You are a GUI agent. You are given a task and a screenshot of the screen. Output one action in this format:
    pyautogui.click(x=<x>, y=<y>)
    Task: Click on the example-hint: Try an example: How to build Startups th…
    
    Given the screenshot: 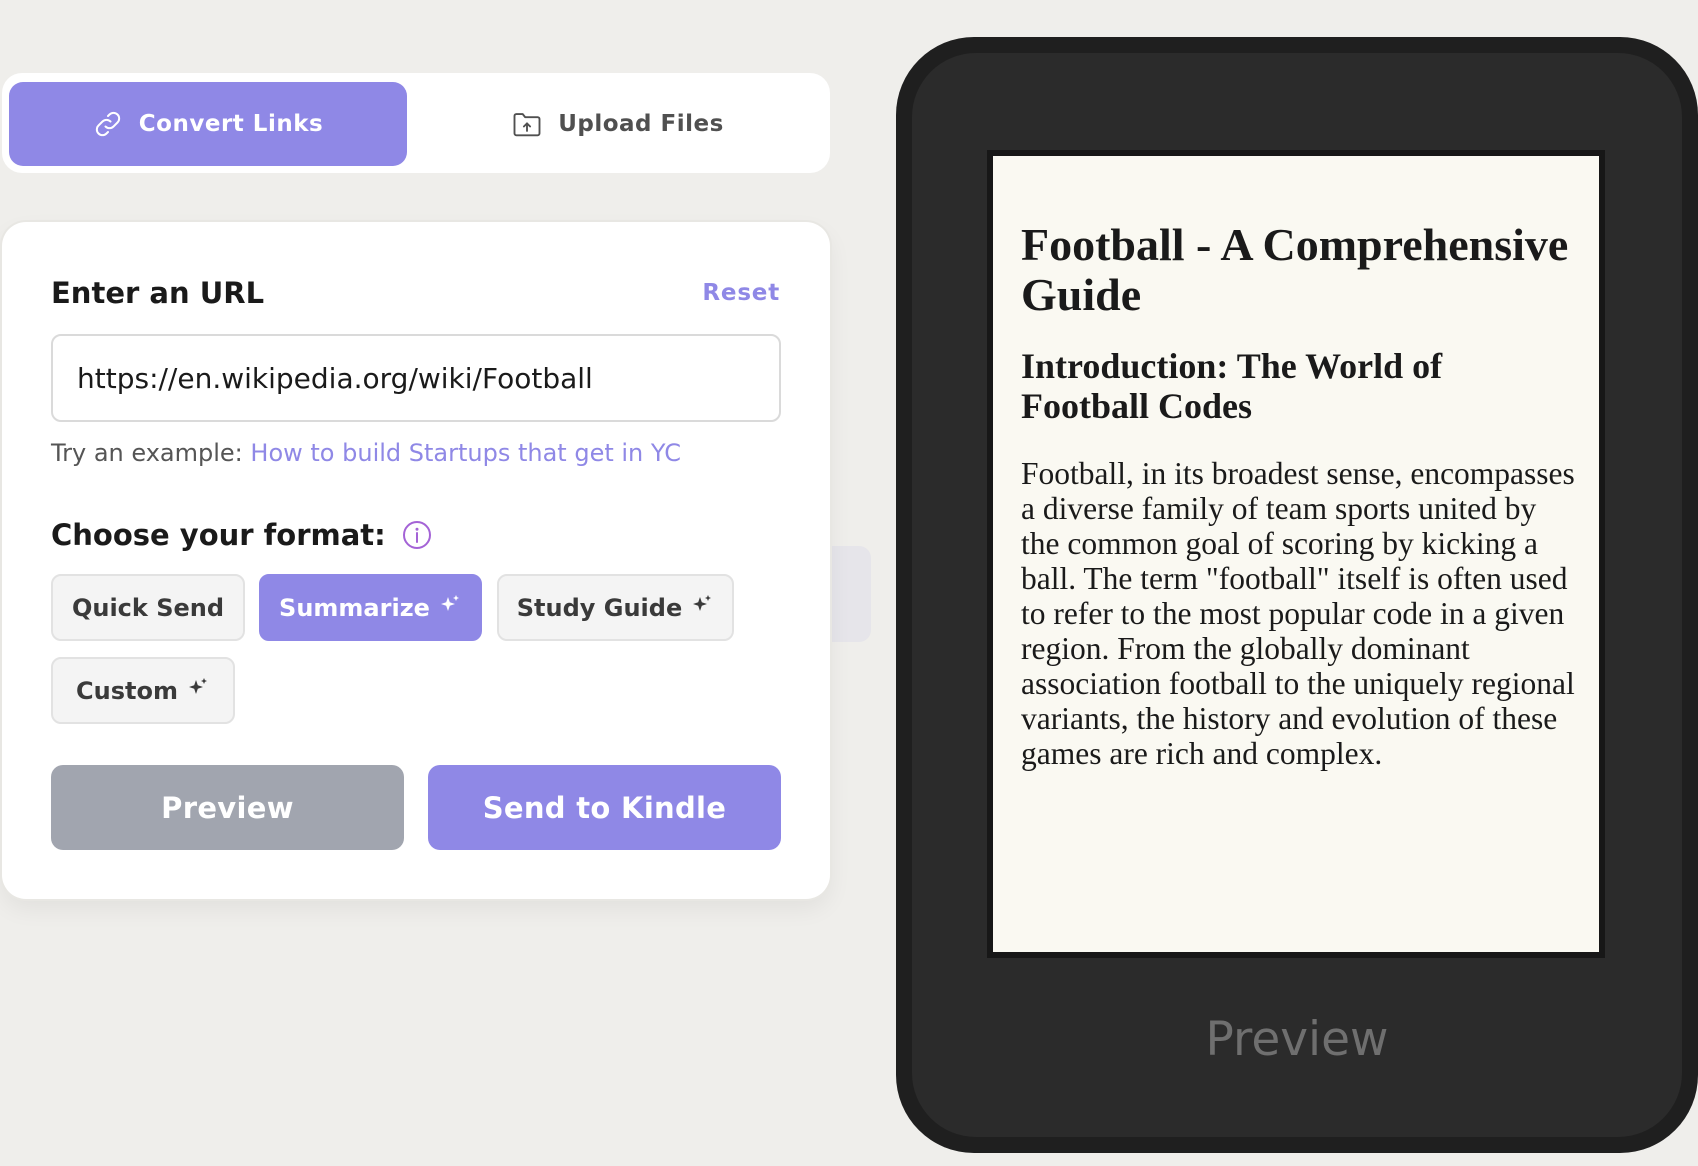 What is the action you would take?
    pyautogui.click(x=366, y=453)
    